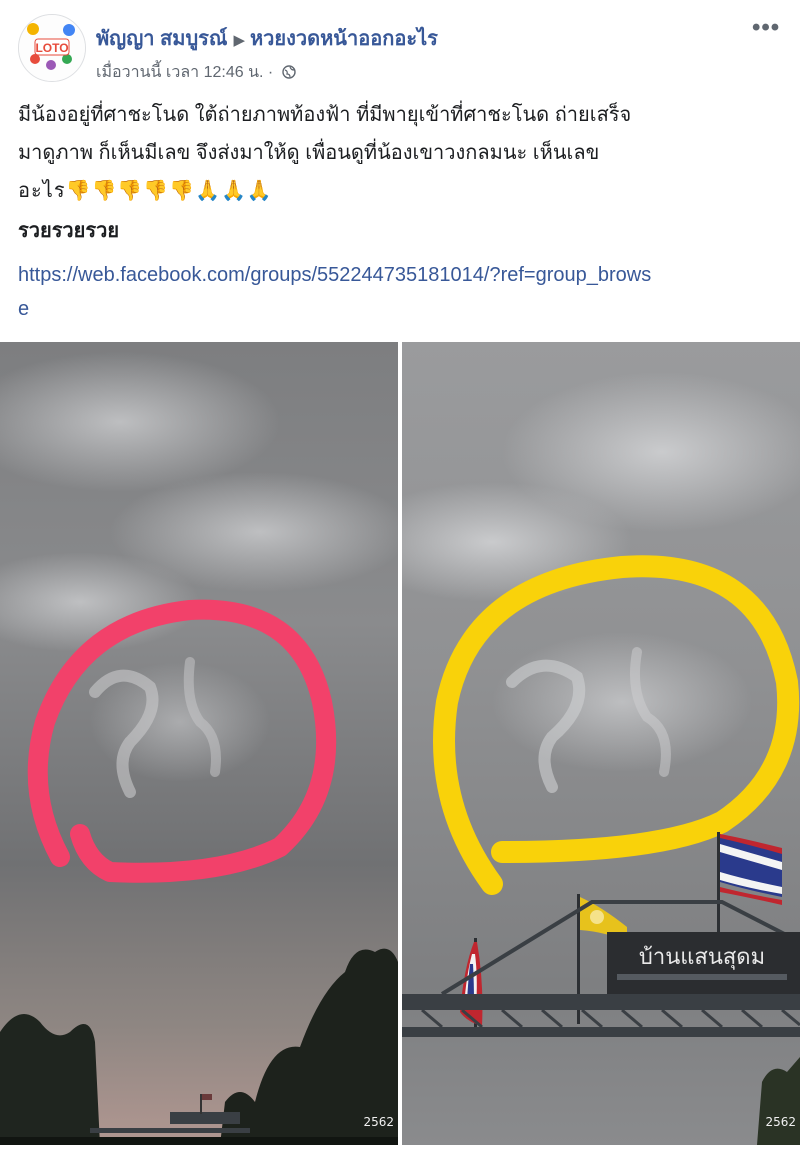  I want to click on author-name: พัญญา สมบูรณ์, so click(161, 39).